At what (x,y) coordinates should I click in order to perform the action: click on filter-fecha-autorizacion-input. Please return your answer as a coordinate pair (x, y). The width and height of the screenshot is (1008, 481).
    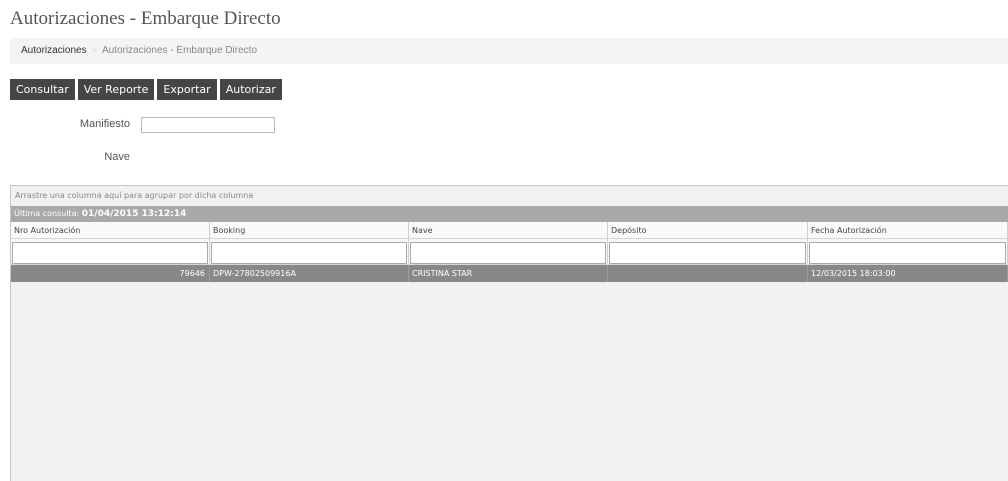
    Looking at the image, I should click on (907, 253).